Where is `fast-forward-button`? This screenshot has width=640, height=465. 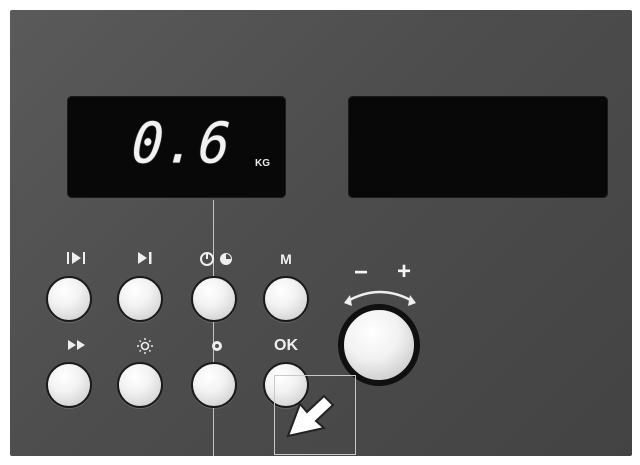
fast-forward-button is located at coordinates (69, 385).